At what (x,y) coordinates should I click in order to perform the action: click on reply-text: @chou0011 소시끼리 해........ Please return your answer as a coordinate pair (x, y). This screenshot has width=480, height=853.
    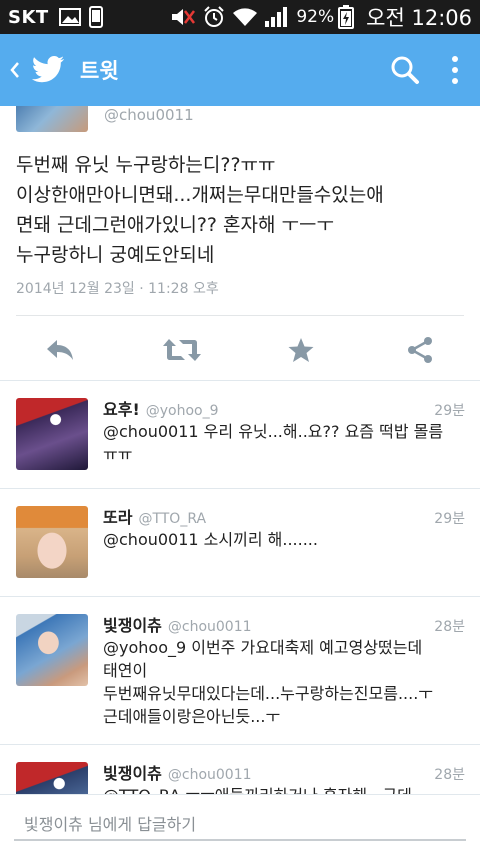
    Looking at the image, I should click on (284, 539).